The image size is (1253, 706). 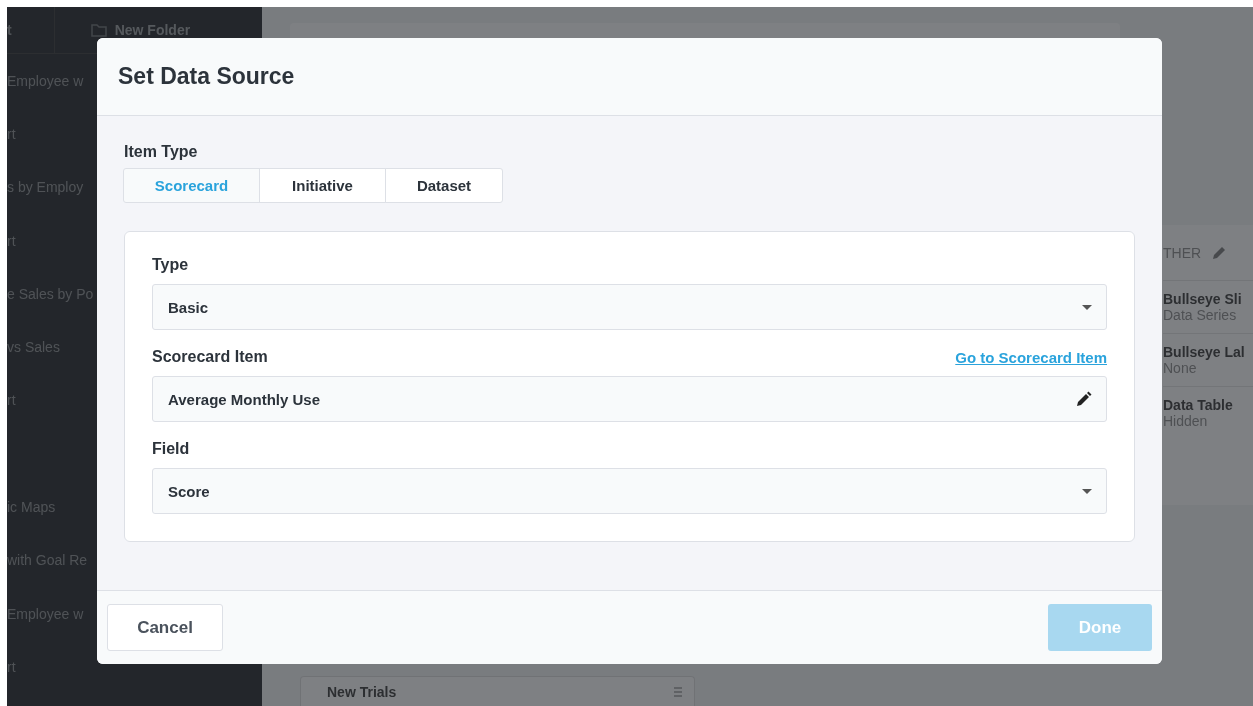 I want to click on cancel-button: Cancel, so click(x=165, y=627).